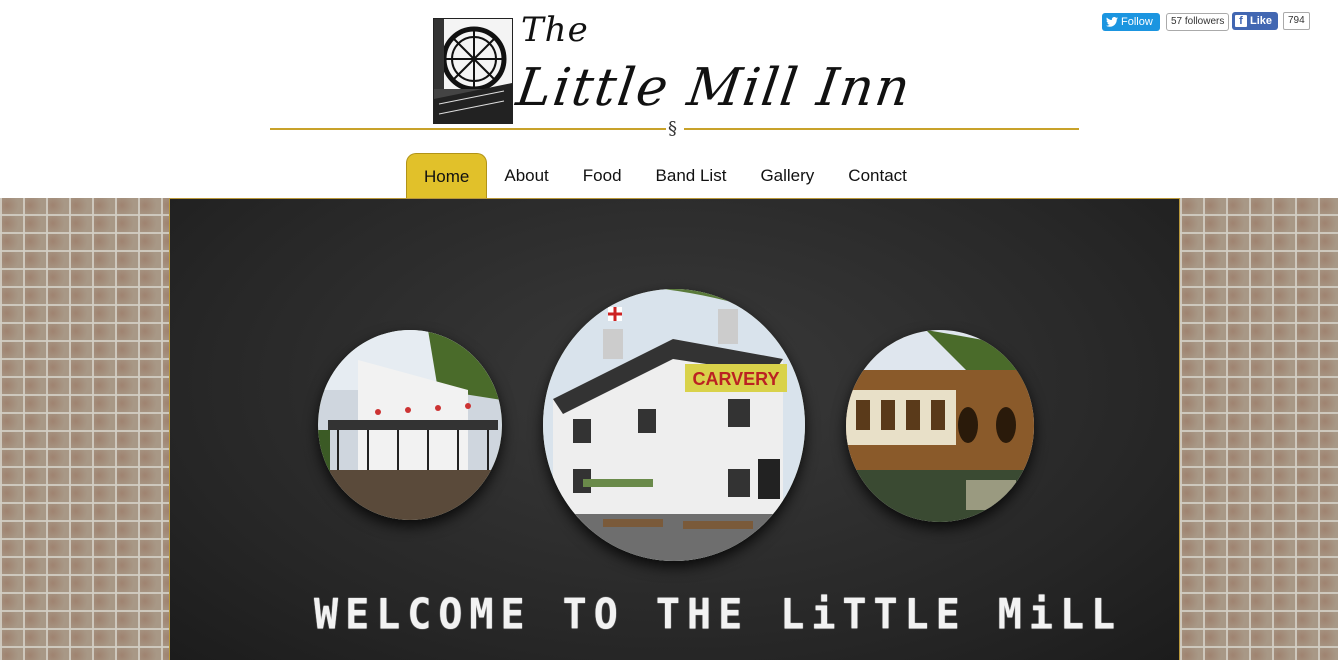  Describe the element at coordinates (1296, 21) in the screenshot. I see `facebook-like-count: 794` at that location.